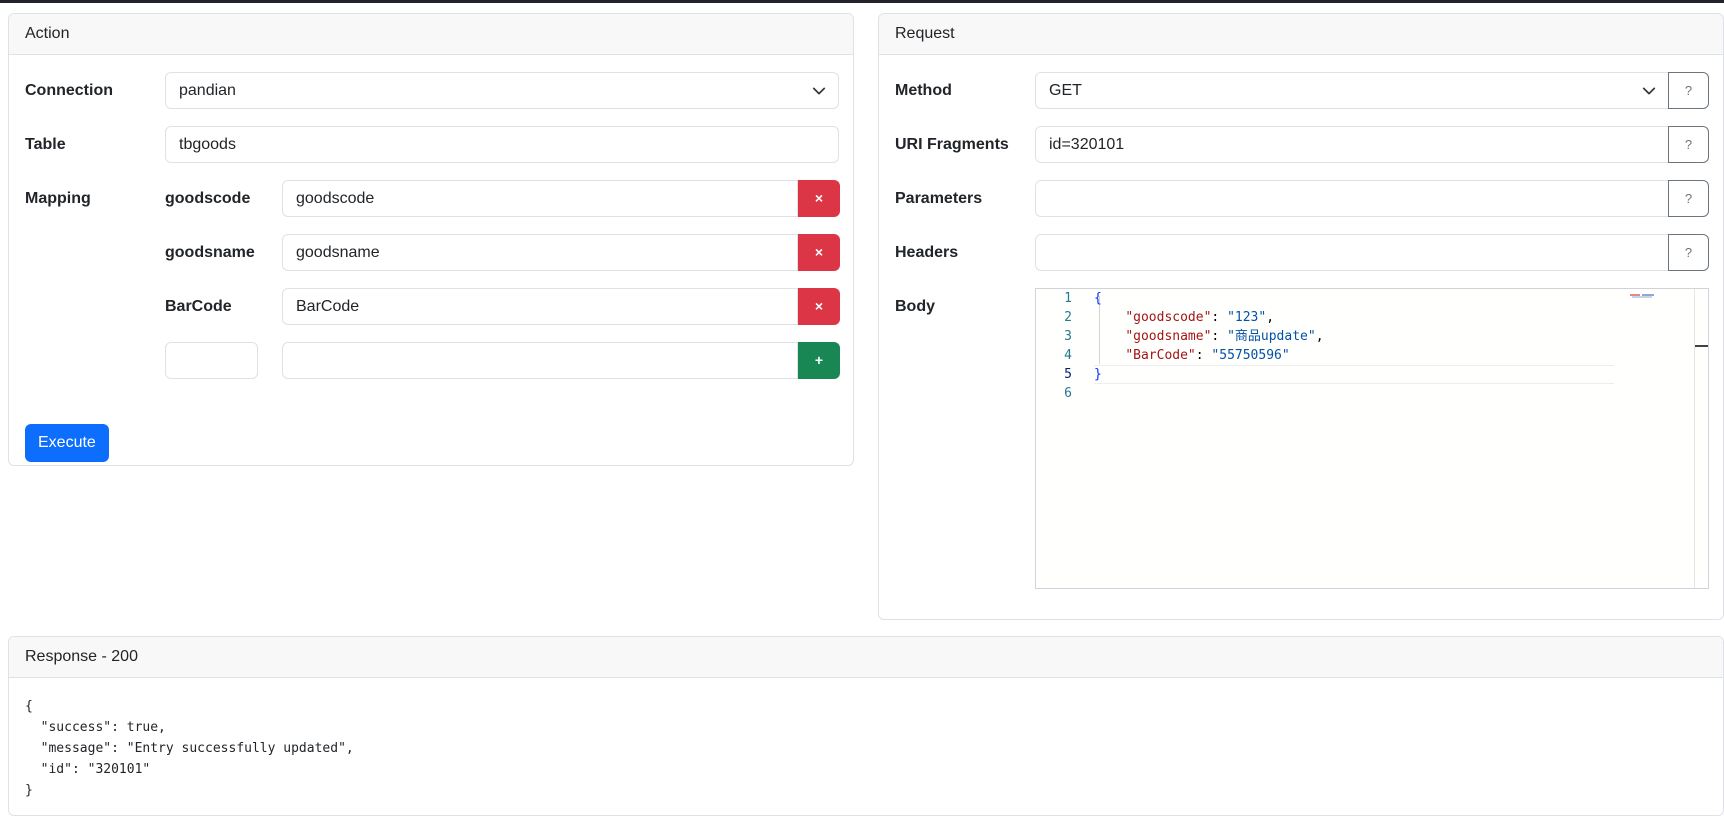 The height and width of the screenshot is (820, 1724). I want to click on headers-input, so click(1352, 252).